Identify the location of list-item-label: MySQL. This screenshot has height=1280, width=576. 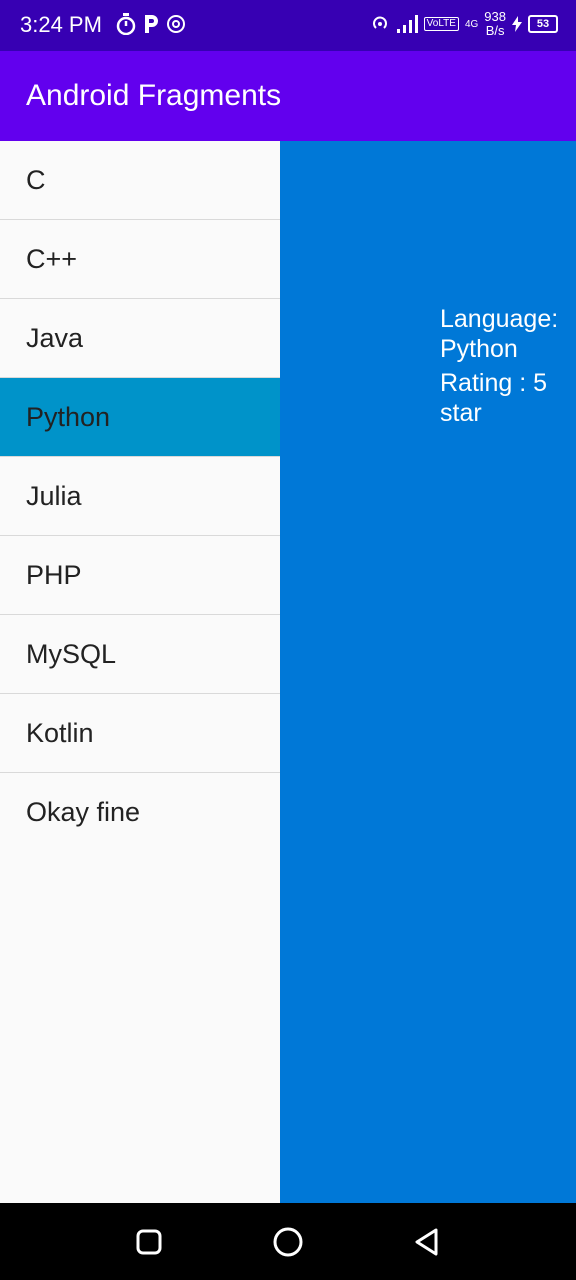
(71, 654).